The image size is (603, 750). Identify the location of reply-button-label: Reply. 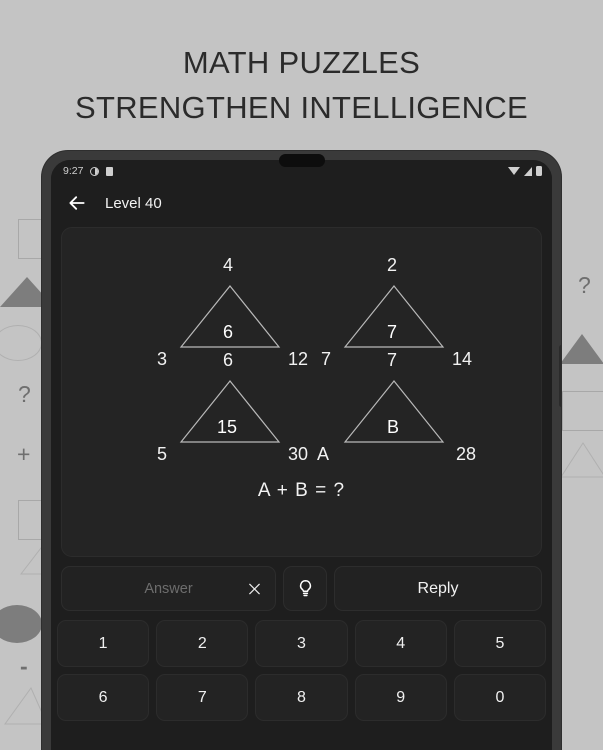
(438, 588).